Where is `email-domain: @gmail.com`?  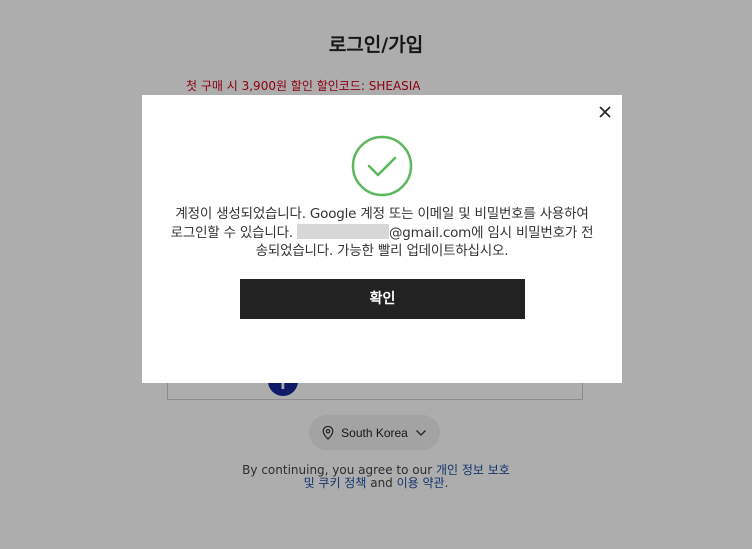 email-domain: @gmail.com is located at coordinates (430, 232).